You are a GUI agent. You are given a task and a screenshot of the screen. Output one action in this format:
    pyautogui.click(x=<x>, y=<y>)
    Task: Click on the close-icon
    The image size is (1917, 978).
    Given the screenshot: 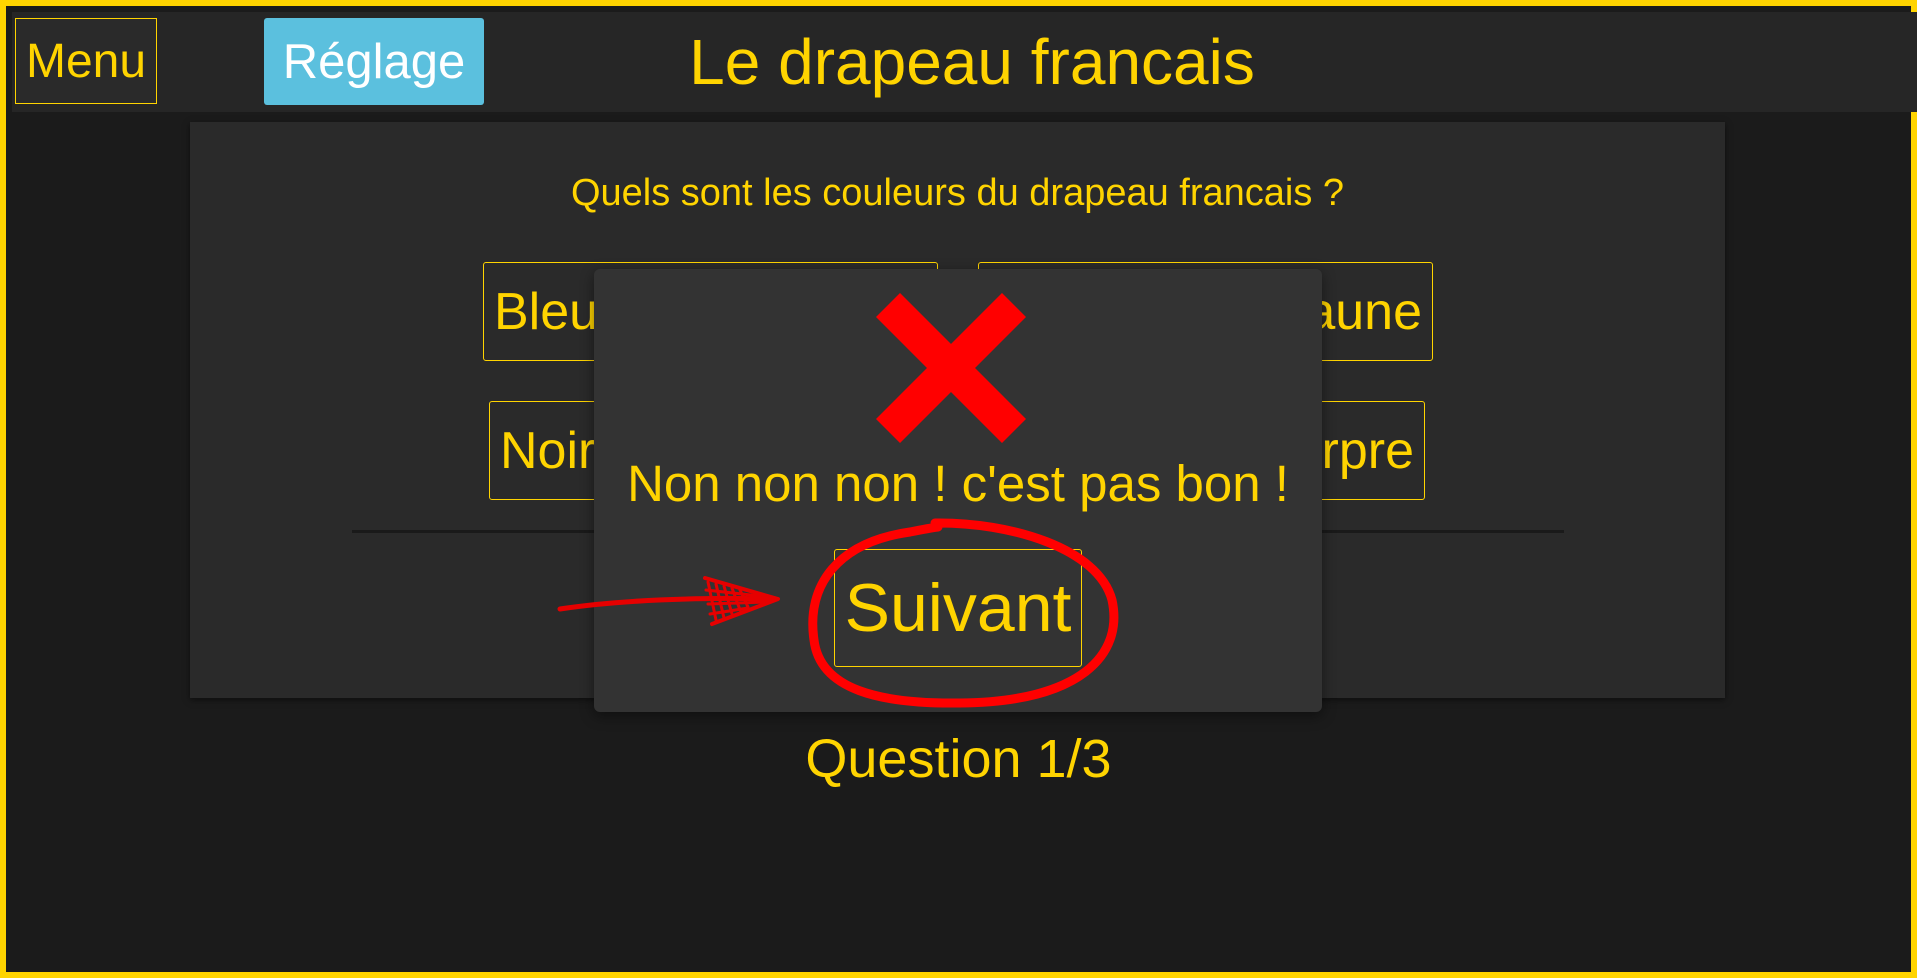 What is the action you would take?
    pyautogui.click(x=951, y=368)
    